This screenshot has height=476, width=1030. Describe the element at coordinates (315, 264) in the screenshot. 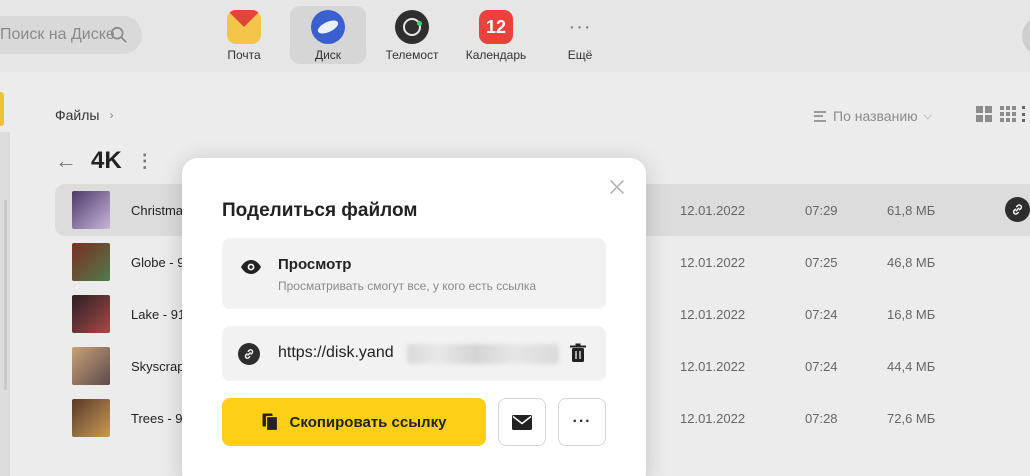

I see `access-level-title: Просмотр` at that location.